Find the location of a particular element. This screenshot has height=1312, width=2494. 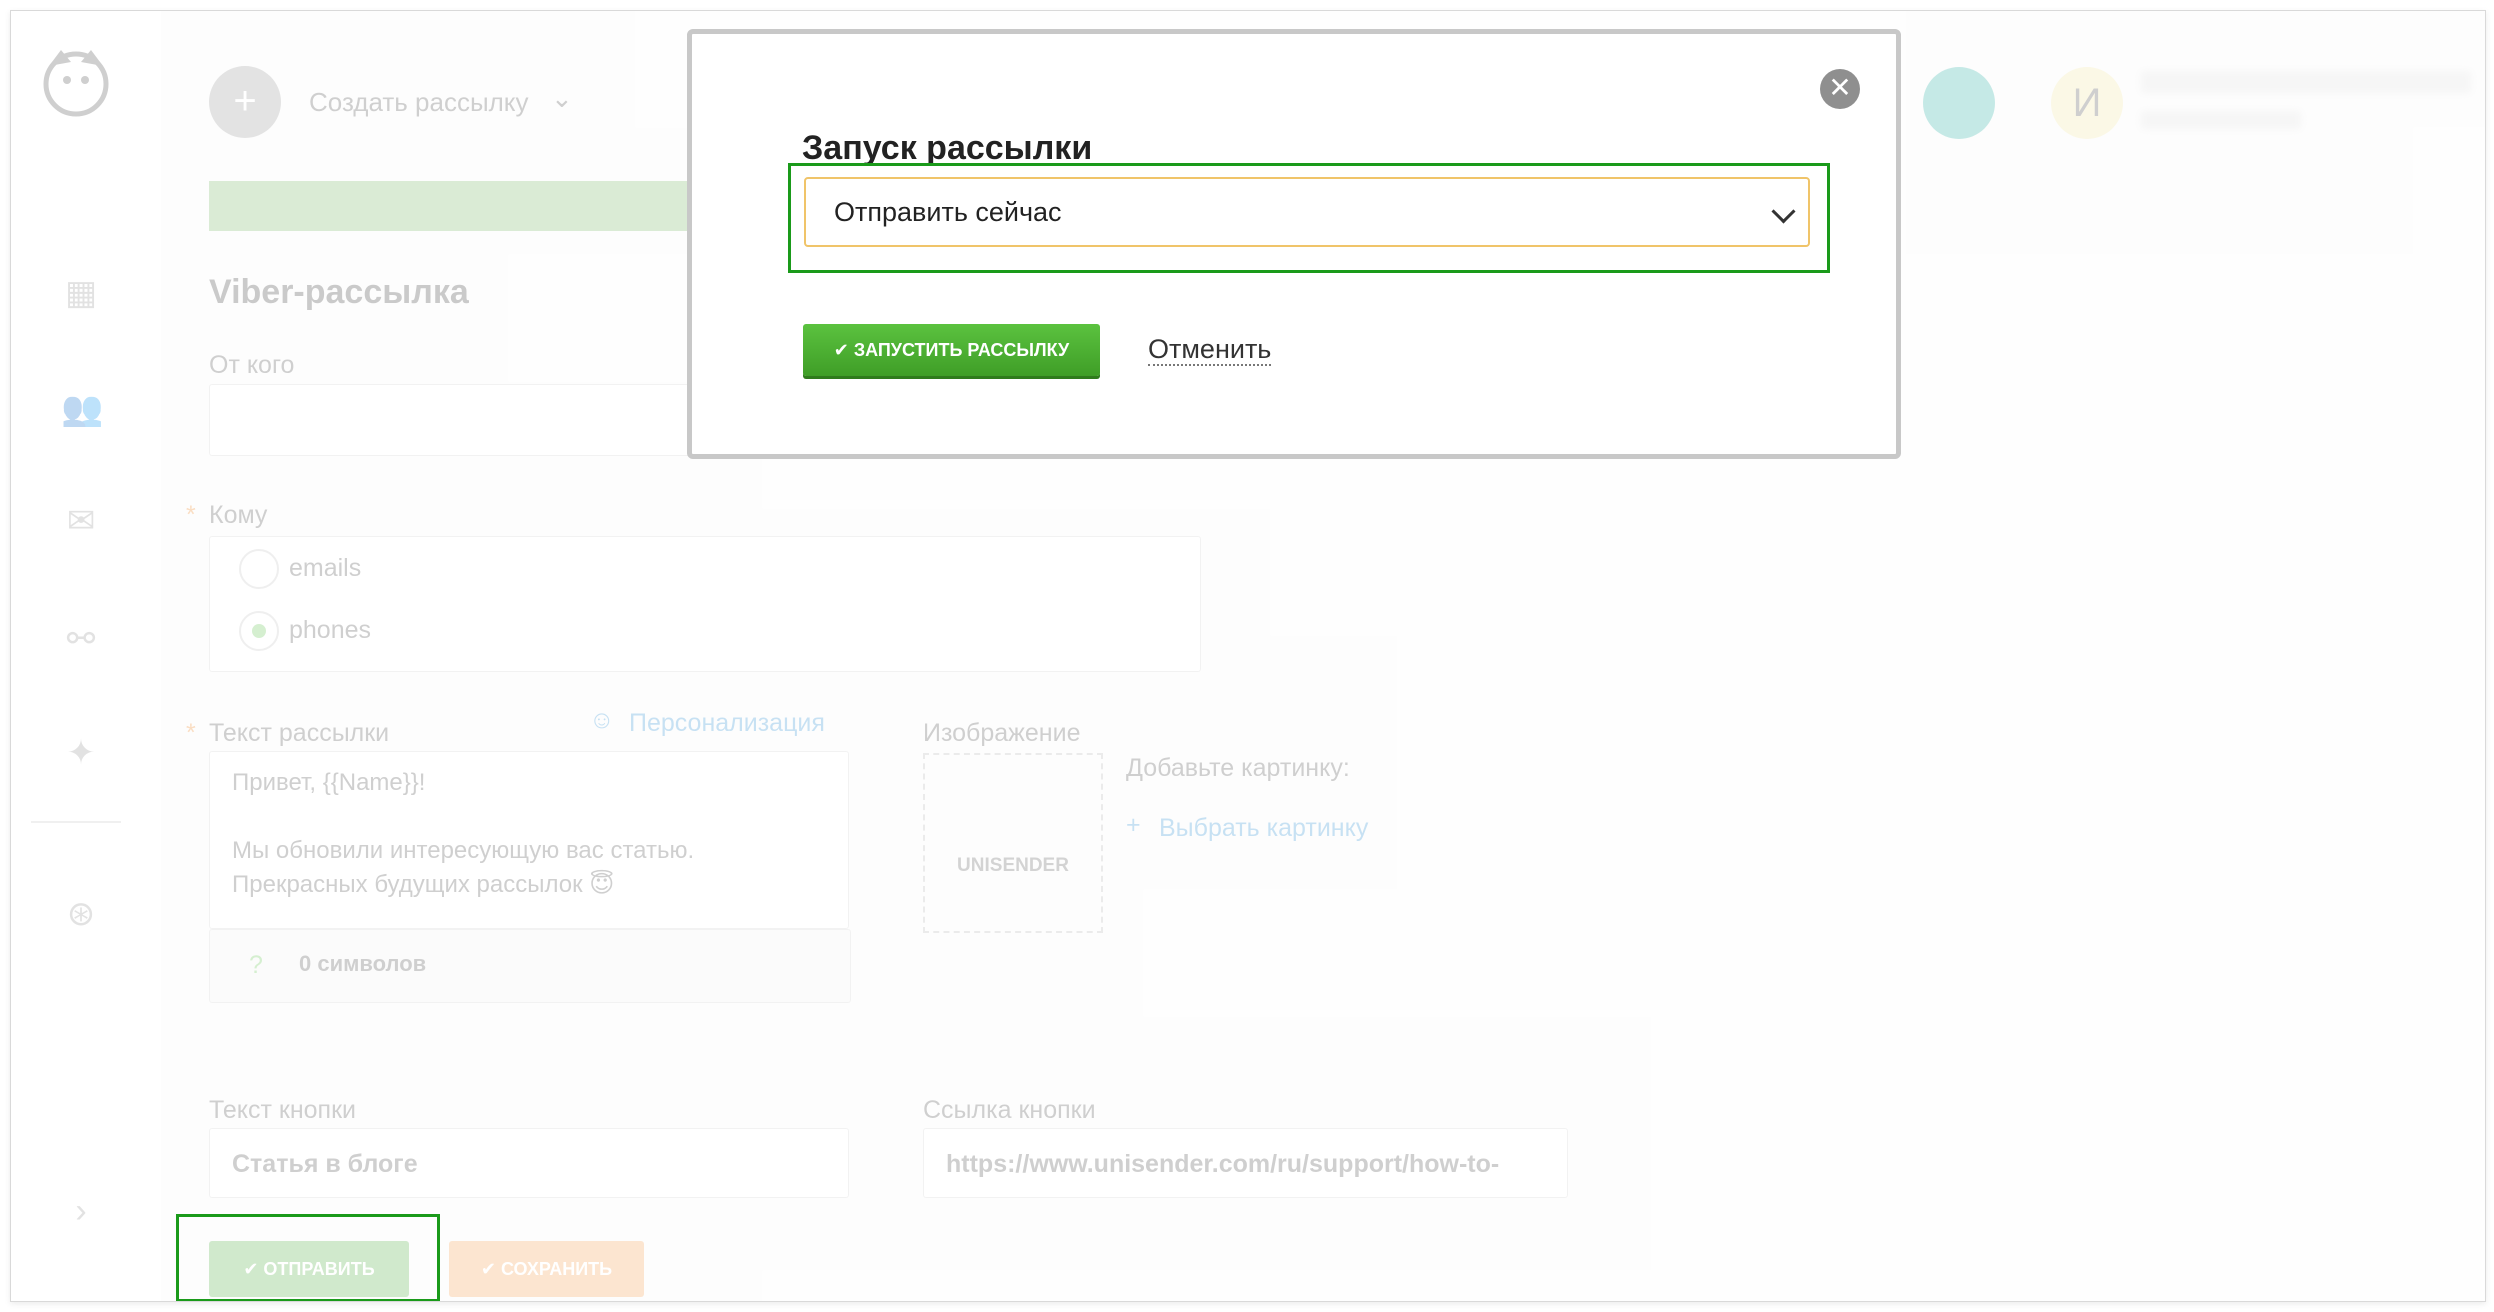

support-icon: ⊛ is located at coordinates (81, 914).